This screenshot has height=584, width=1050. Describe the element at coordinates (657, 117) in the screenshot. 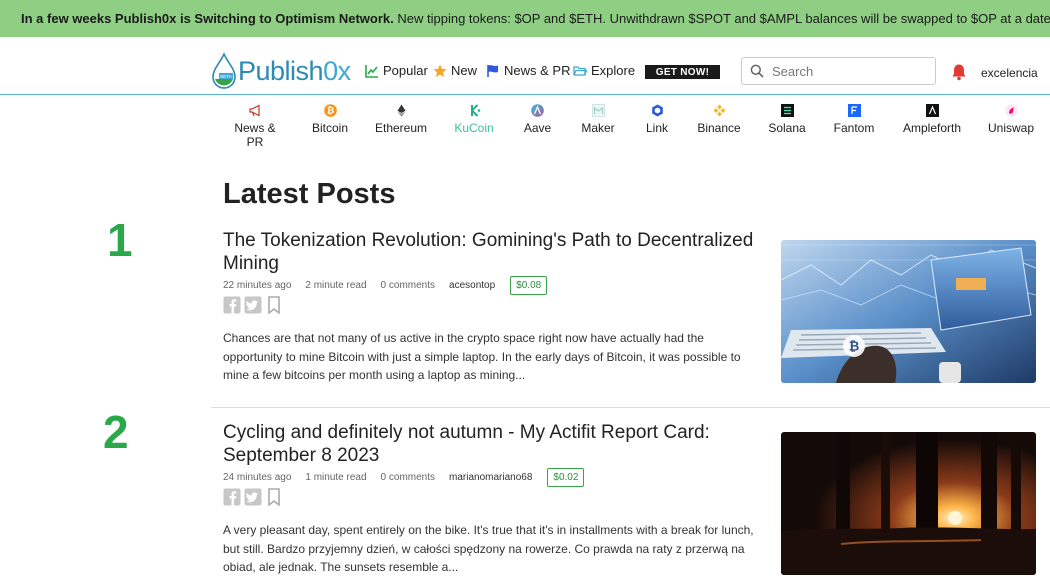

I see `category-link: Link` at that location.